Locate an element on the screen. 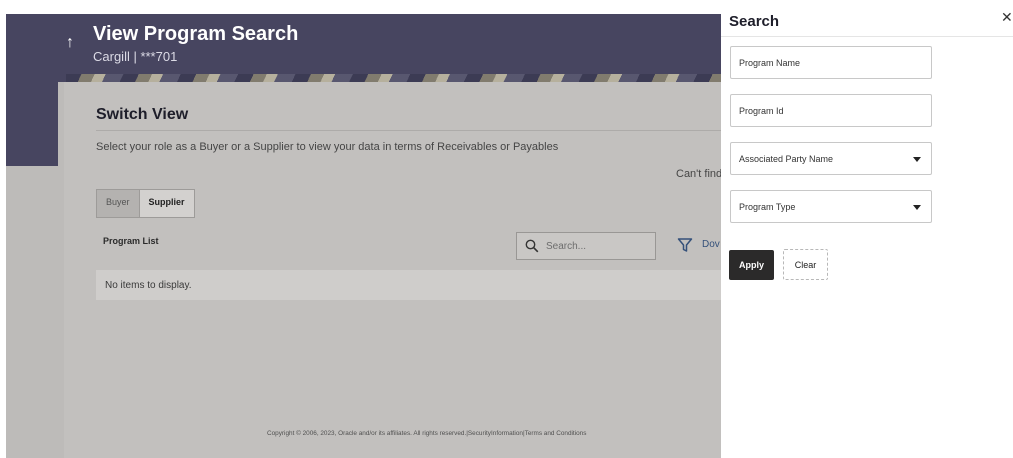  program-list-label: Program List is located at coordinates (131, 241).